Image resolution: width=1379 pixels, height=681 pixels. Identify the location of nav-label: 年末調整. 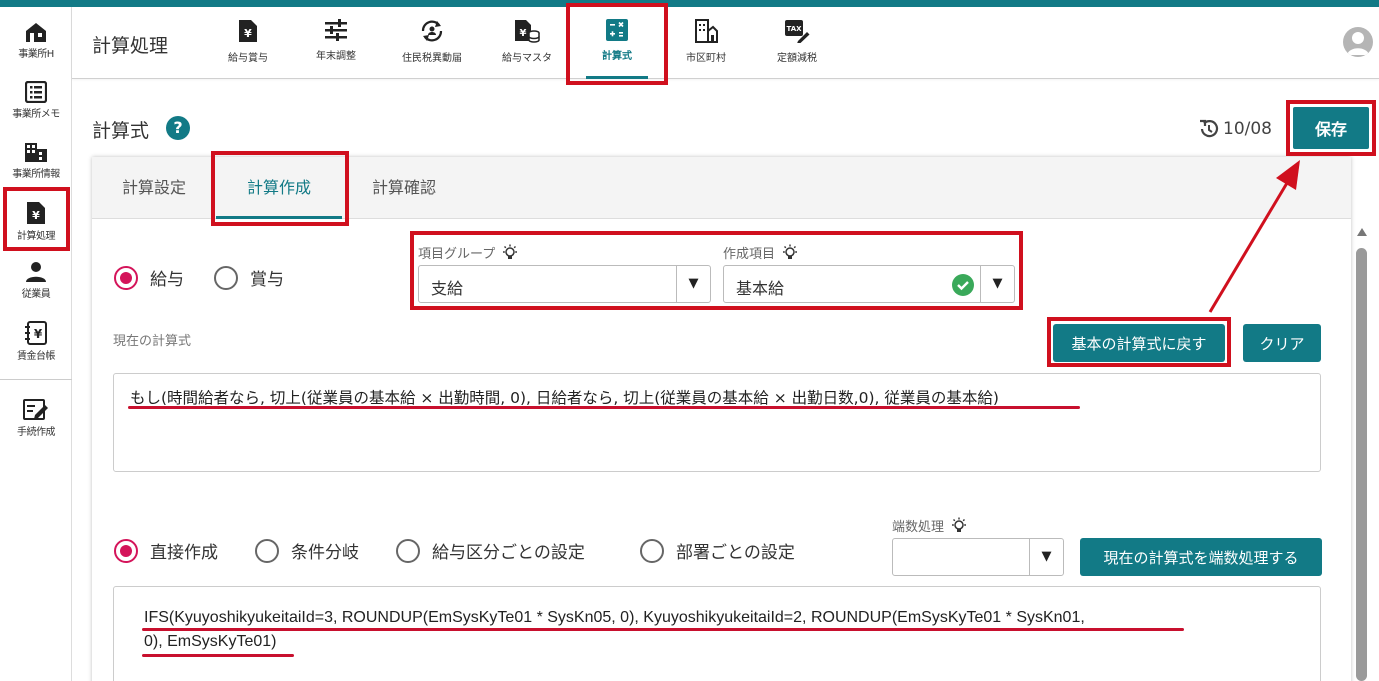
(336, 56).